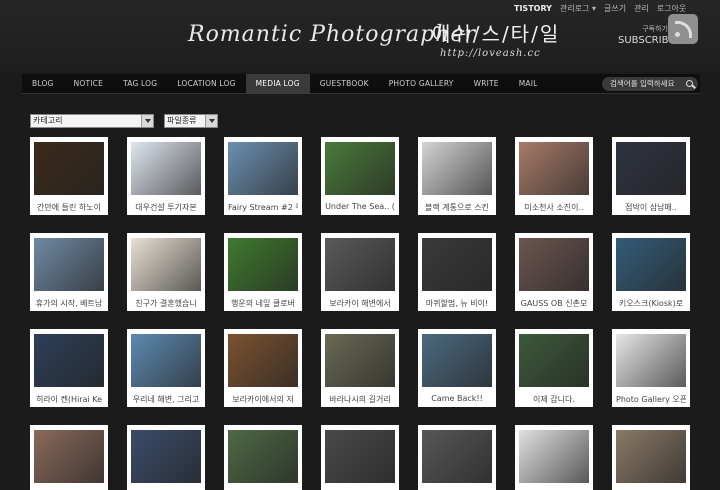  I want to click on media-card: 대우건설 투기자본, so click(166, 176).